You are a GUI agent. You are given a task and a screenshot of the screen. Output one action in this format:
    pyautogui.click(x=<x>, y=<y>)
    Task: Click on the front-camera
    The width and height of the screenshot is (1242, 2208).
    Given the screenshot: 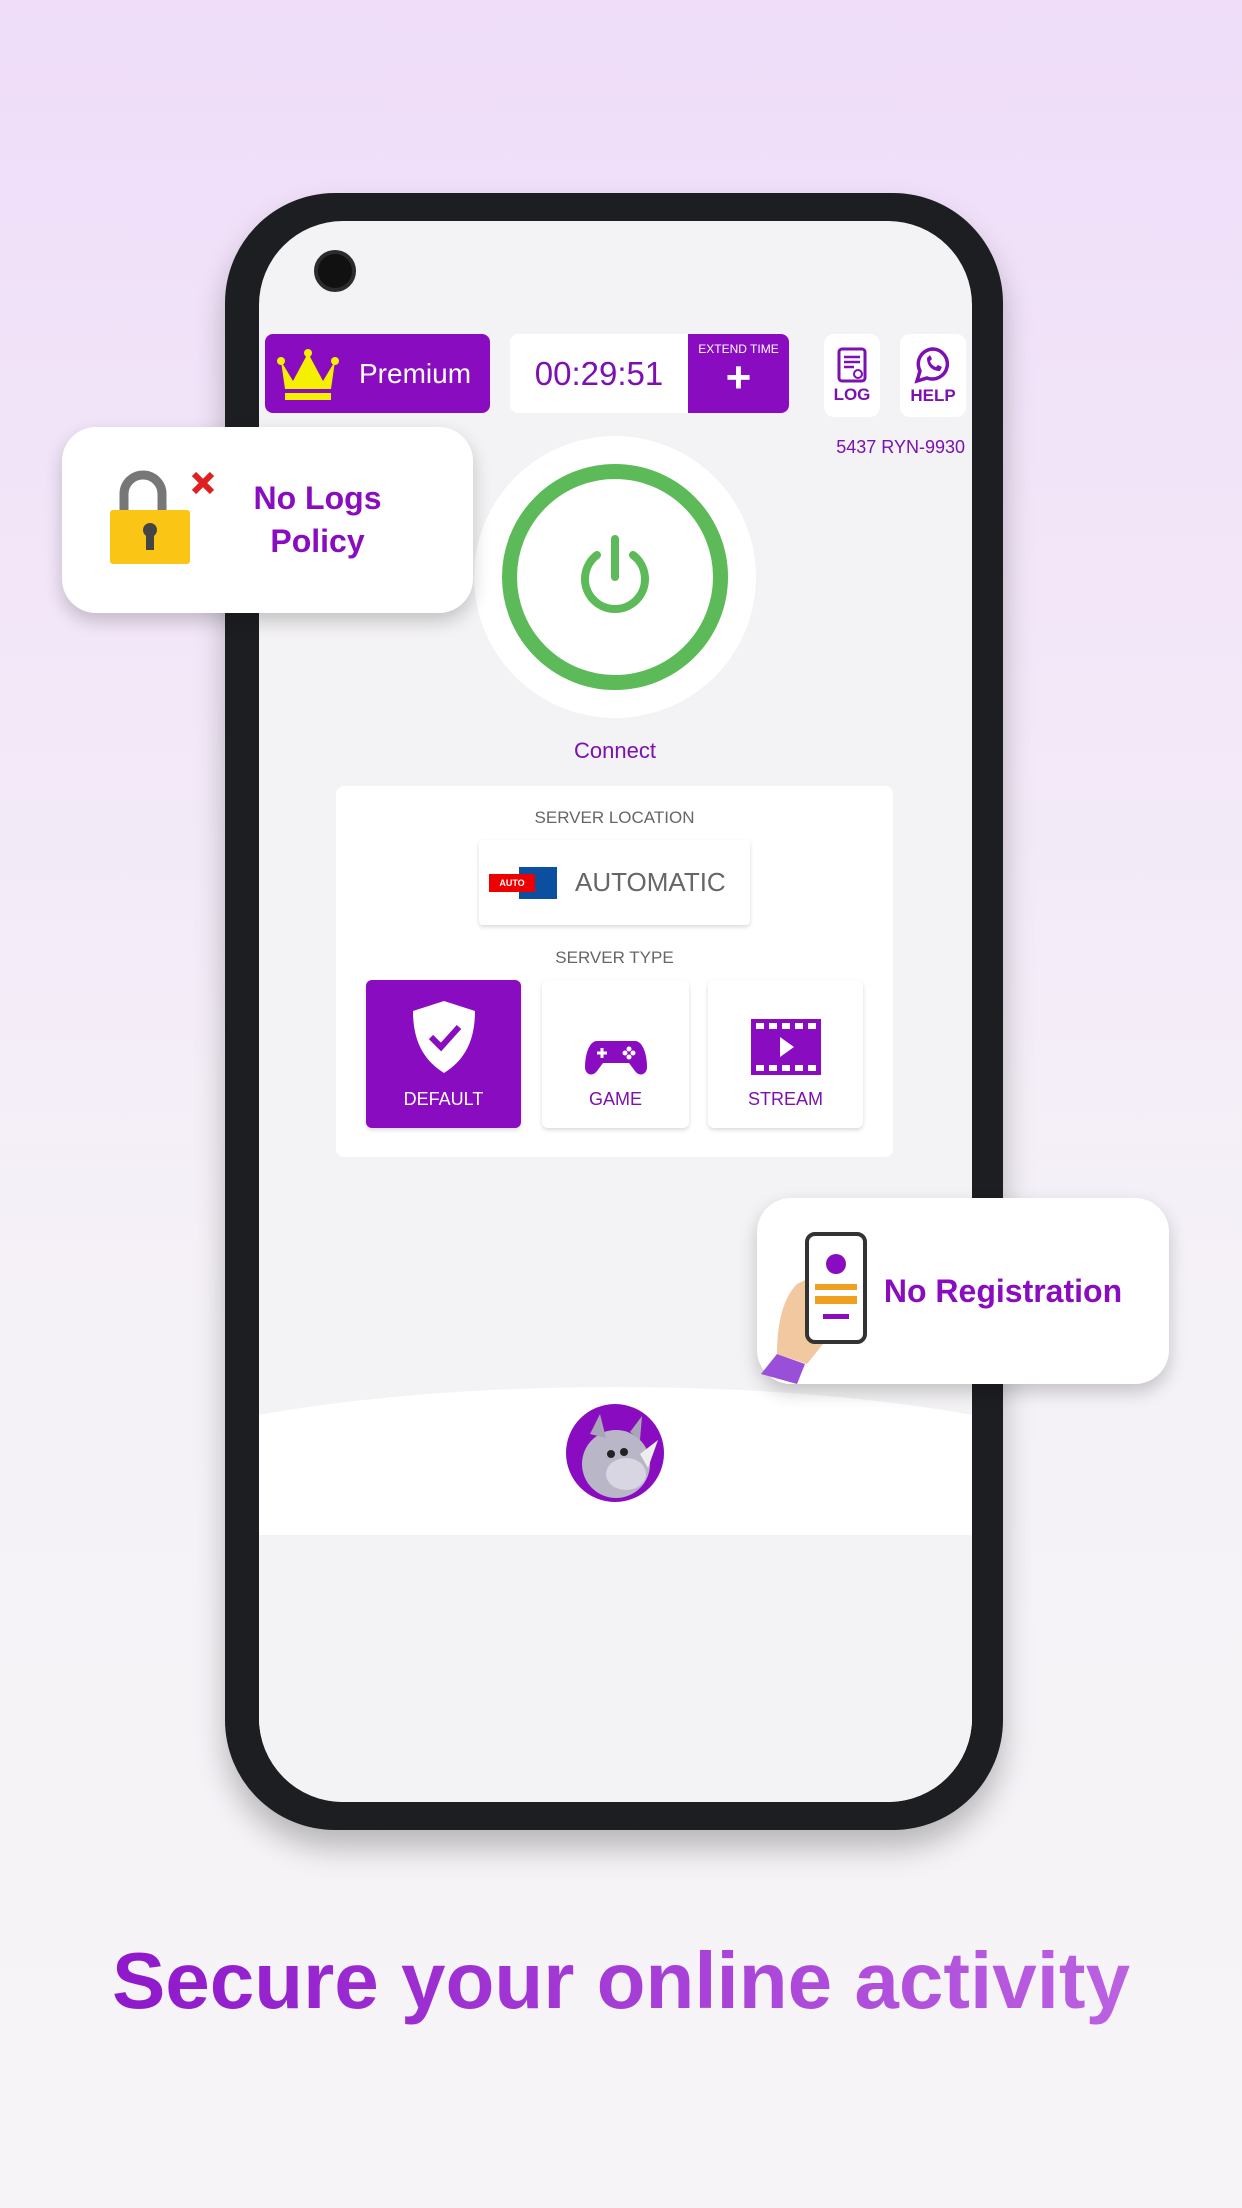 What is the action you would take?
    pyautogui.click(x=335, y=271)
    